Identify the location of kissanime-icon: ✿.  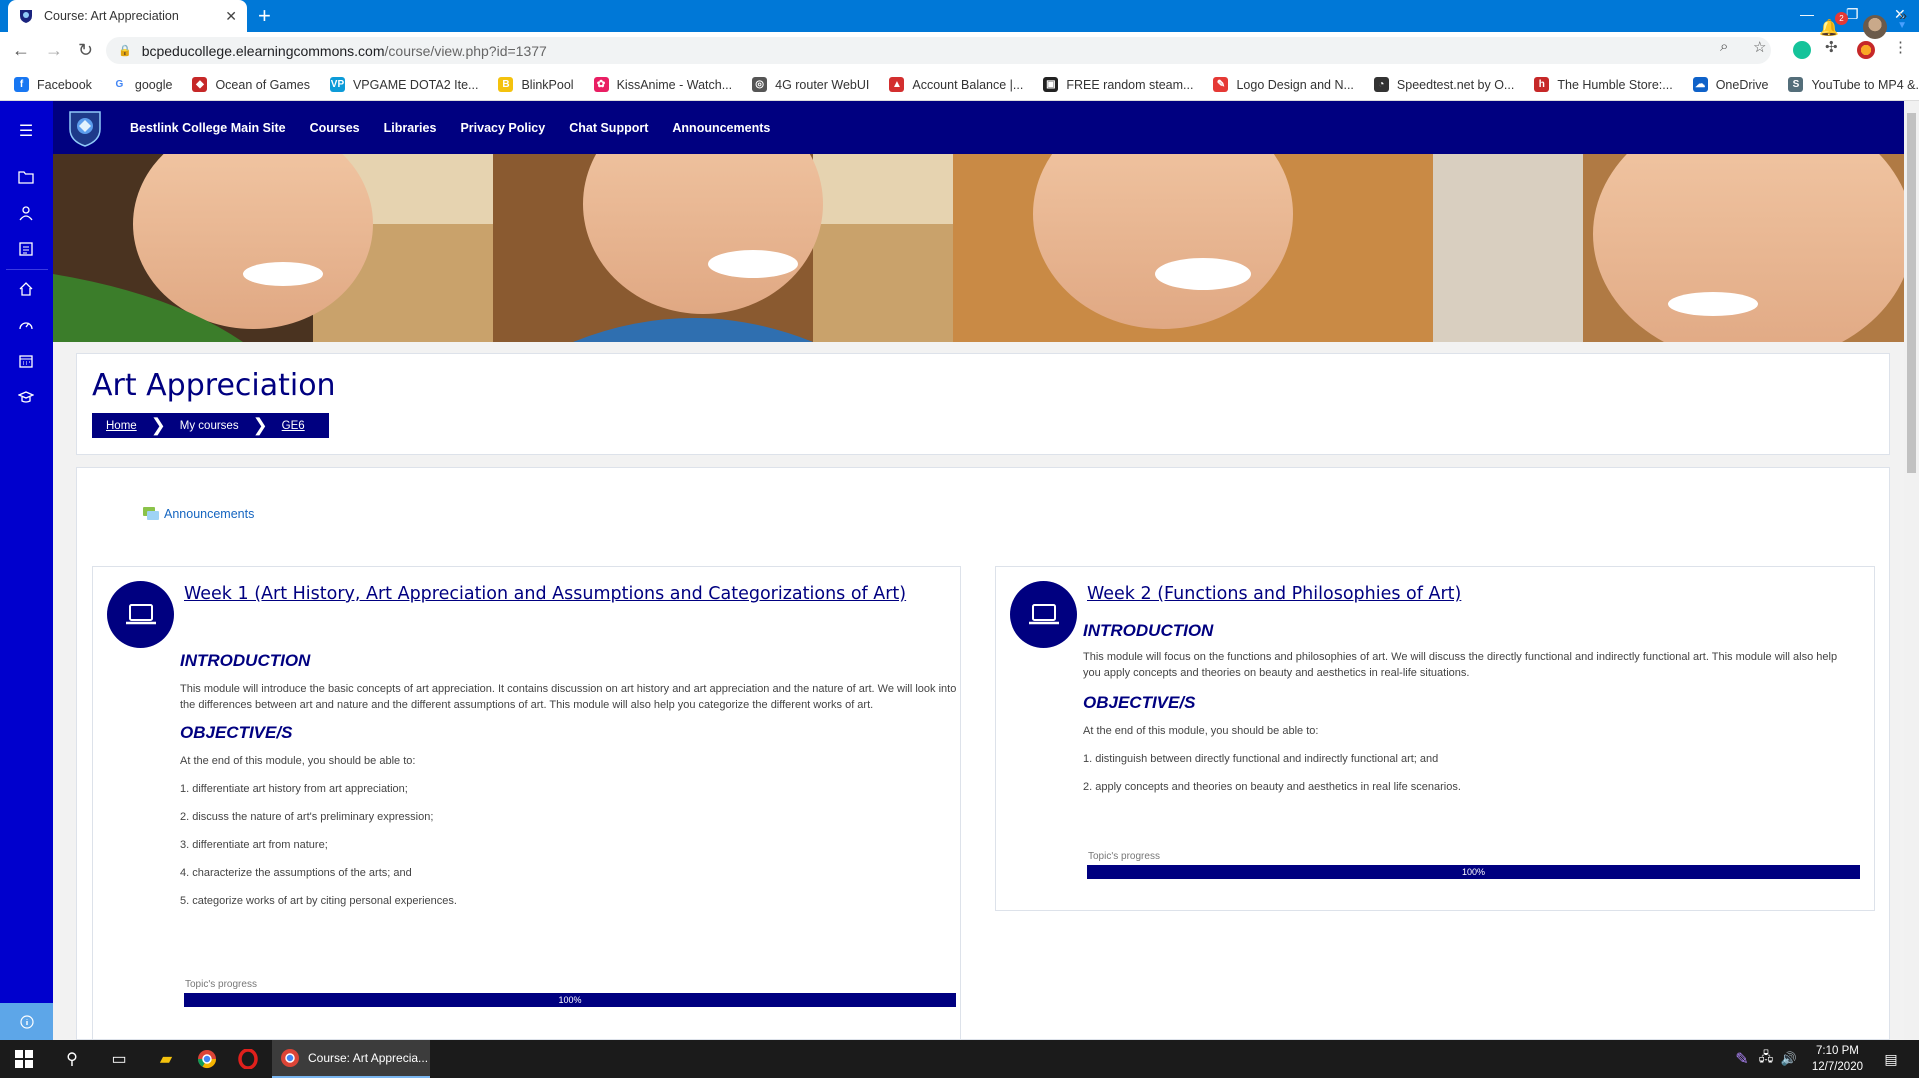
(601, 84).